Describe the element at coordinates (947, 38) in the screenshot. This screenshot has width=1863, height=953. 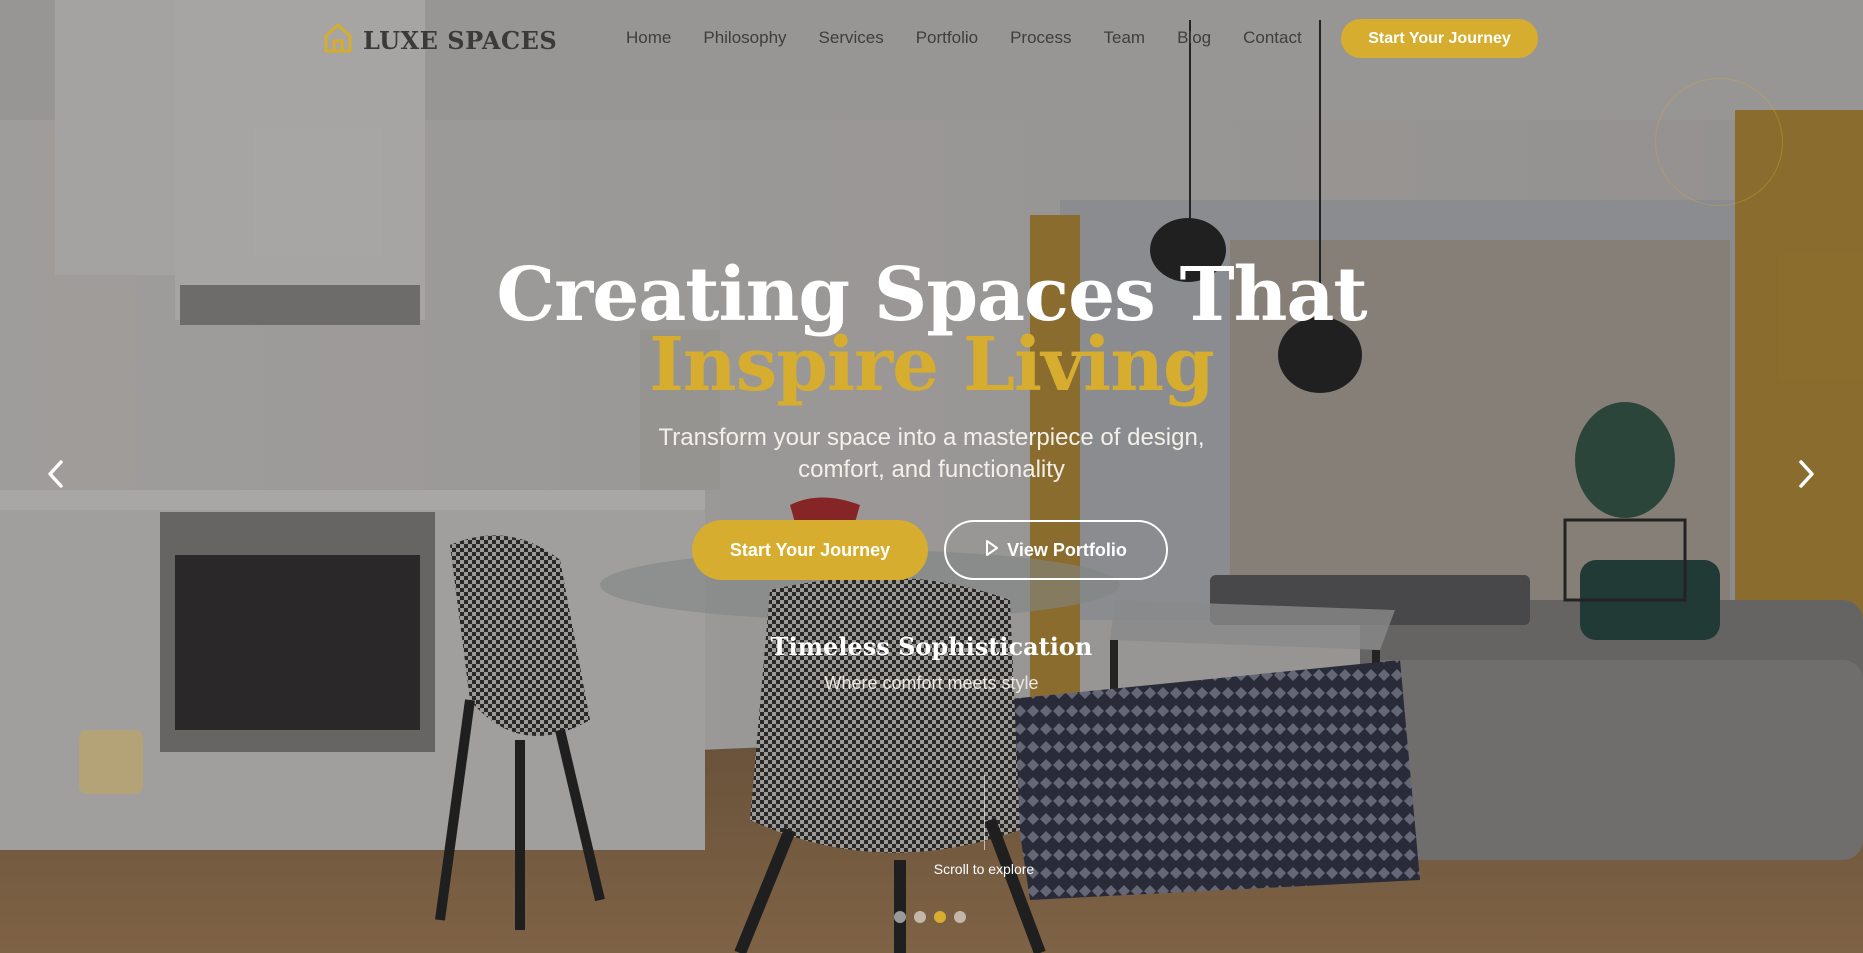
I see `nav-link-portfolio: Portfolio` at that location.